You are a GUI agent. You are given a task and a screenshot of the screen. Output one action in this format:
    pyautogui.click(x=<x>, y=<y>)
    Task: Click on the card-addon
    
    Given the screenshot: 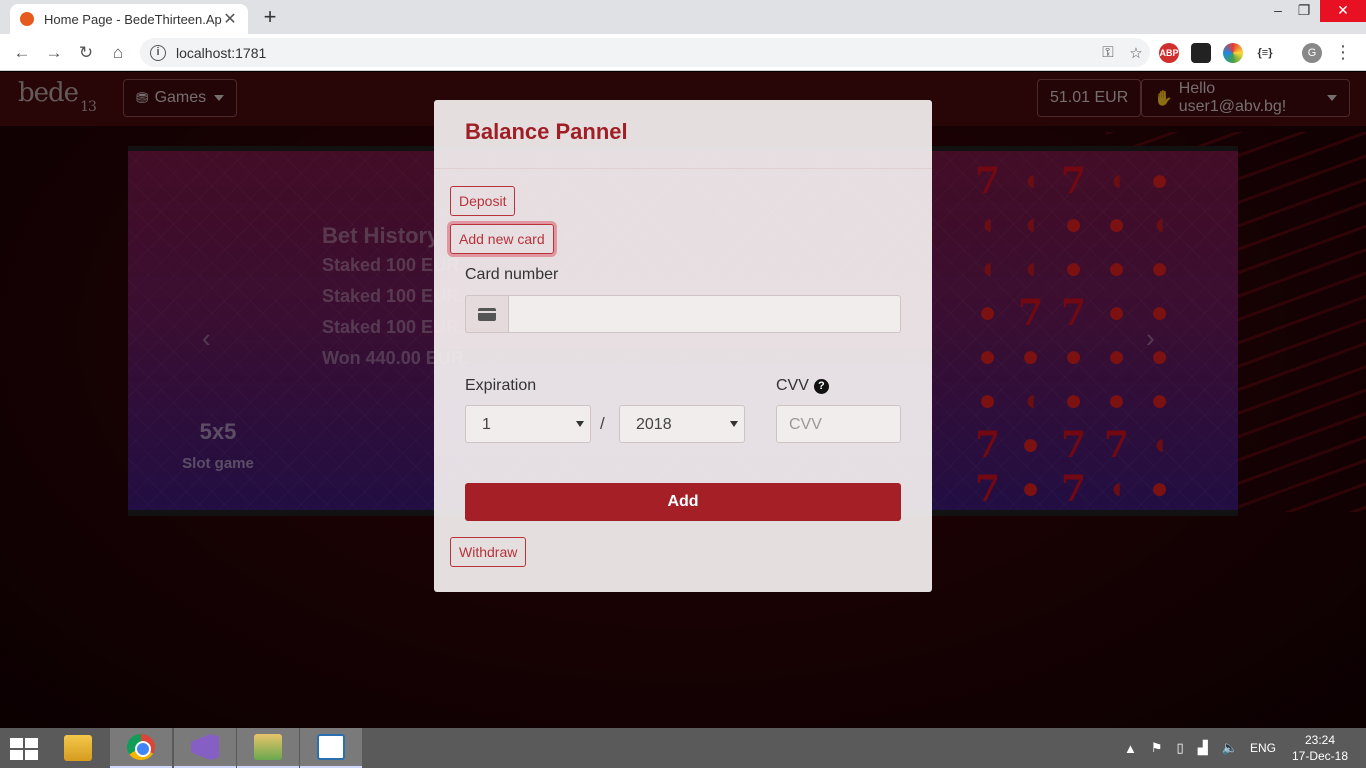 What is the action you would take?
    pyautogui.click(x=487, y=314)
    